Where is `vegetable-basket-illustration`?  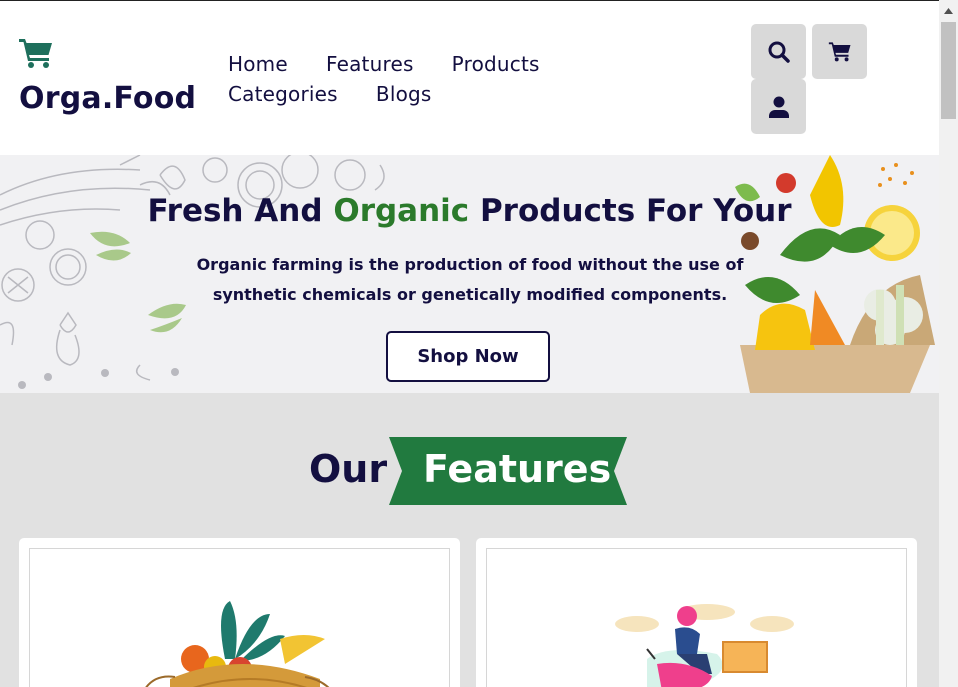 vegetable-basket-illustration is located at coordinates (237, 644).